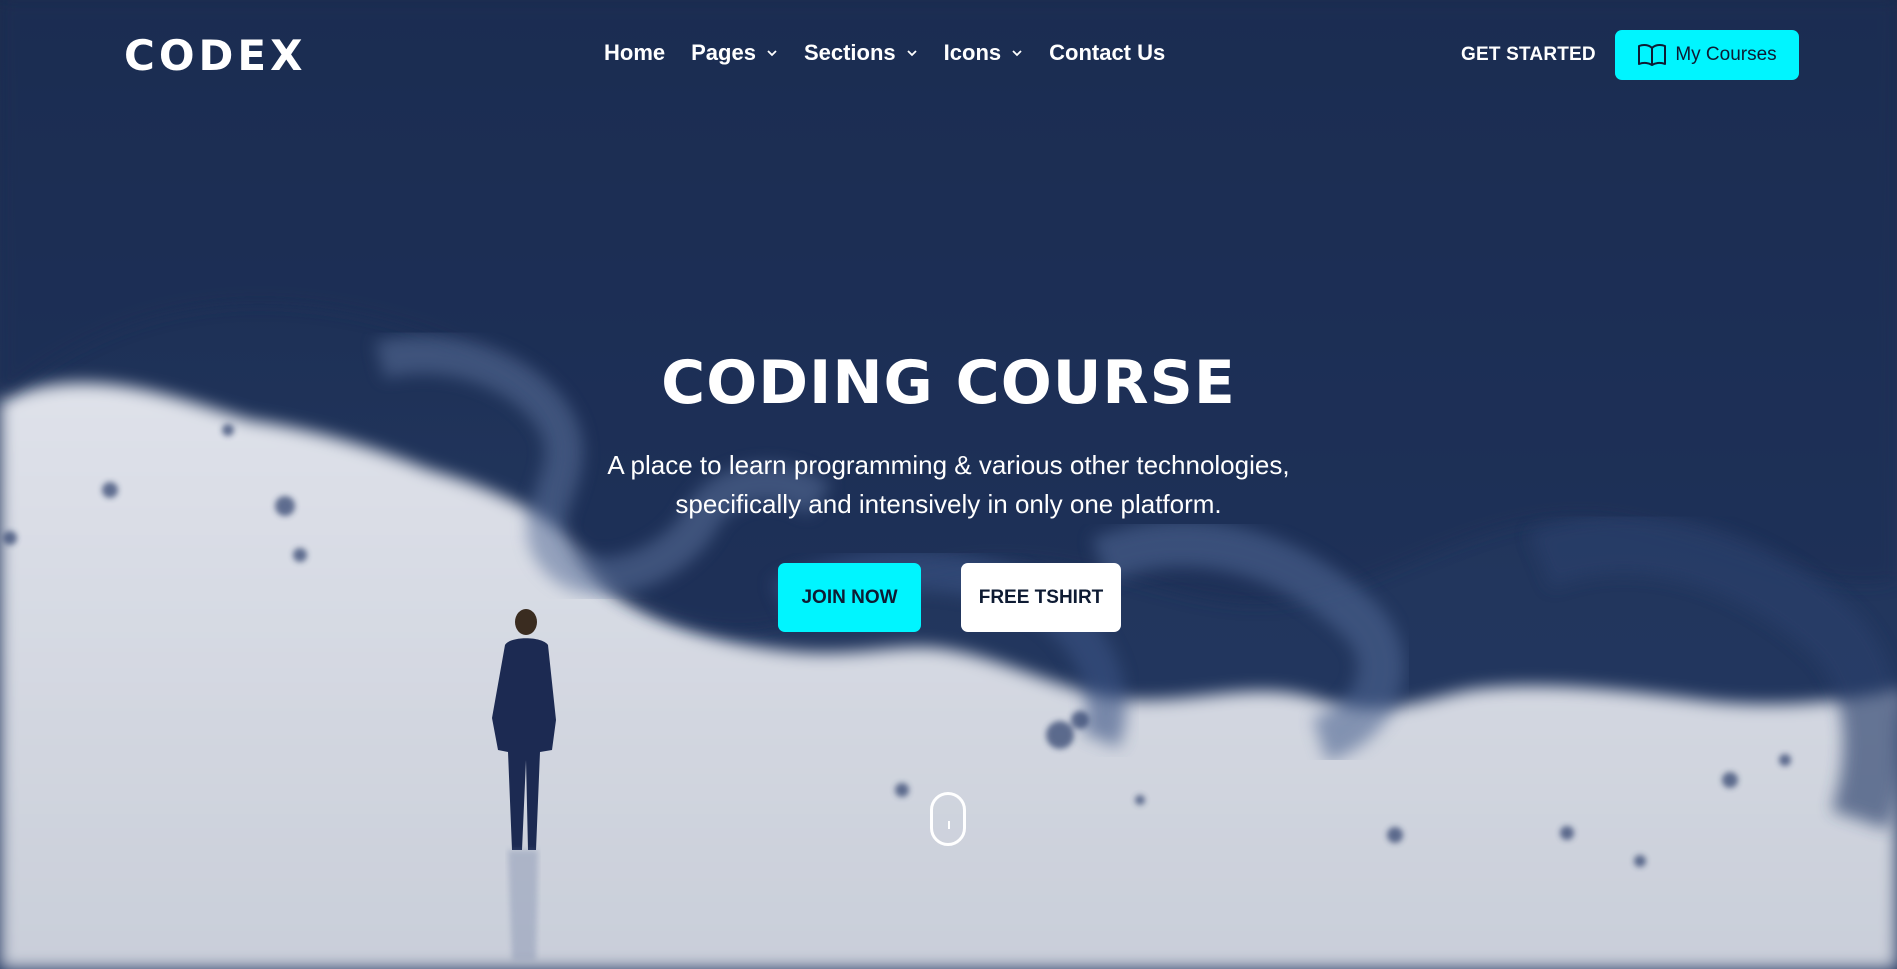  What do you see at coordinates (948, 383) in the screenshot?
I see `hero-title: CODING COURSE` at bounding box center [948, 383].